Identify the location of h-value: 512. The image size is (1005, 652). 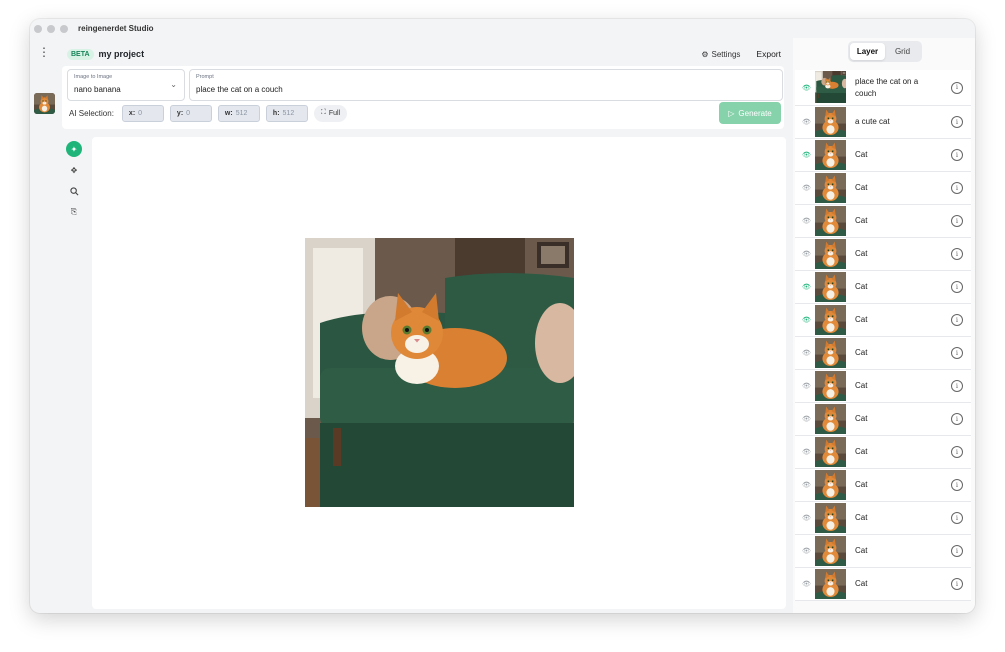
(288, 113).